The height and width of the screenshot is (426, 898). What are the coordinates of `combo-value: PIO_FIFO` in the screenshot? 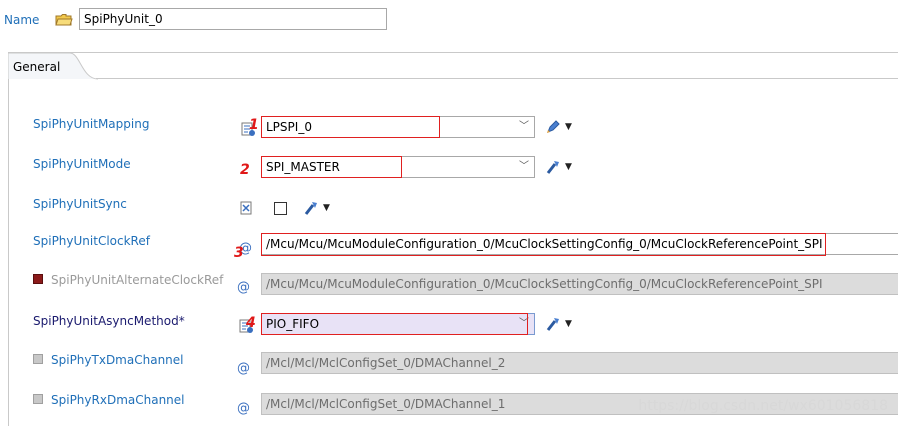 It's located at (293, 324).